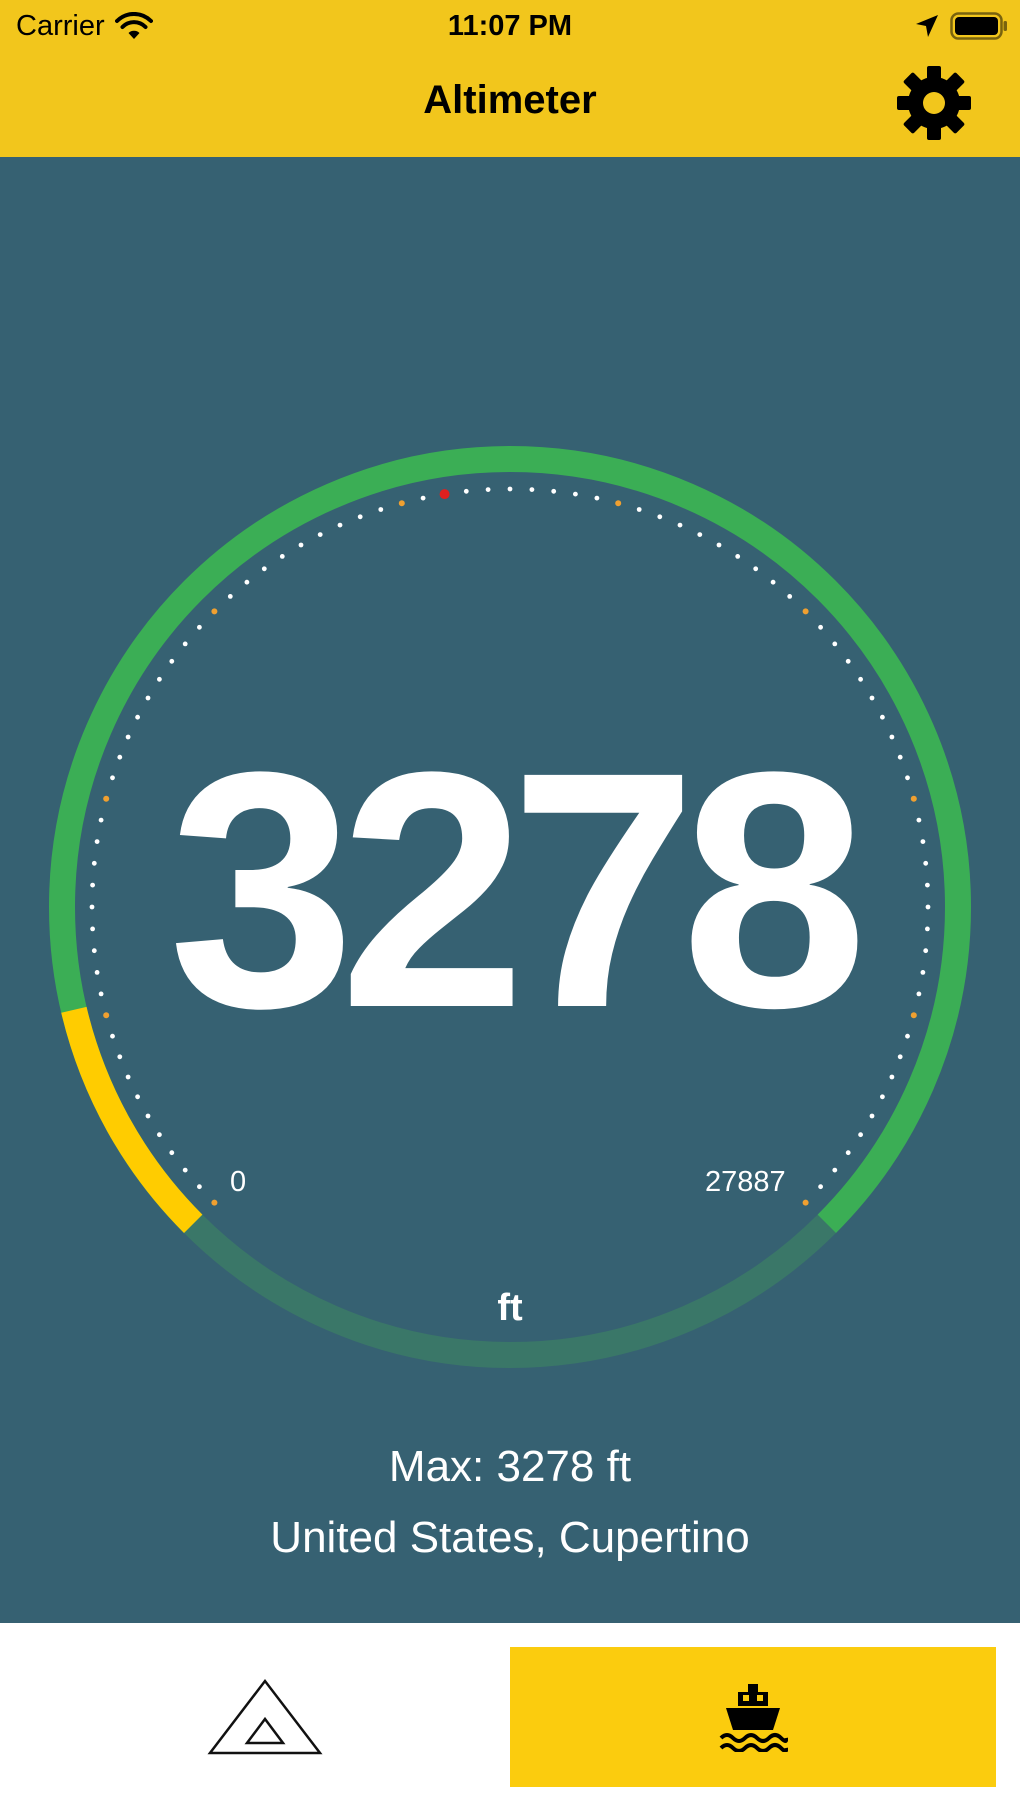  I want to click on battery-icon, so click(978, 26).